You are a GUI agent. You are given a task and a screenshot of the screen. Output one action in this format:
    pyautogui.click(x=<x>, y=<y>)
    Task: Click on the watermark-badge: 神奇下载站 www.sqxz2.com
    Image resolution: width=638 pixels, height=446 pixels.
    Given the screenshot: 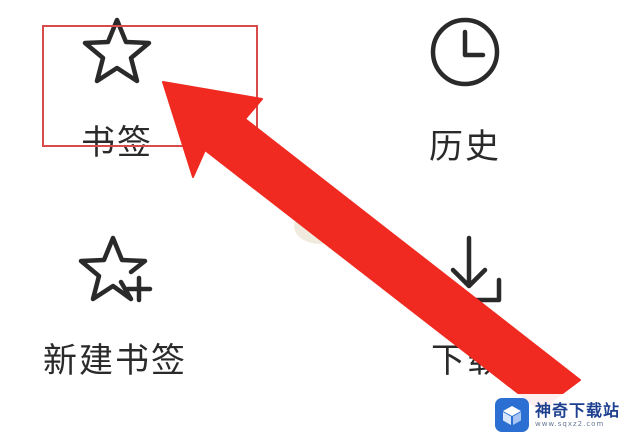 What is the action you would take?
    pyautogui.click(x=559, y=415)
    